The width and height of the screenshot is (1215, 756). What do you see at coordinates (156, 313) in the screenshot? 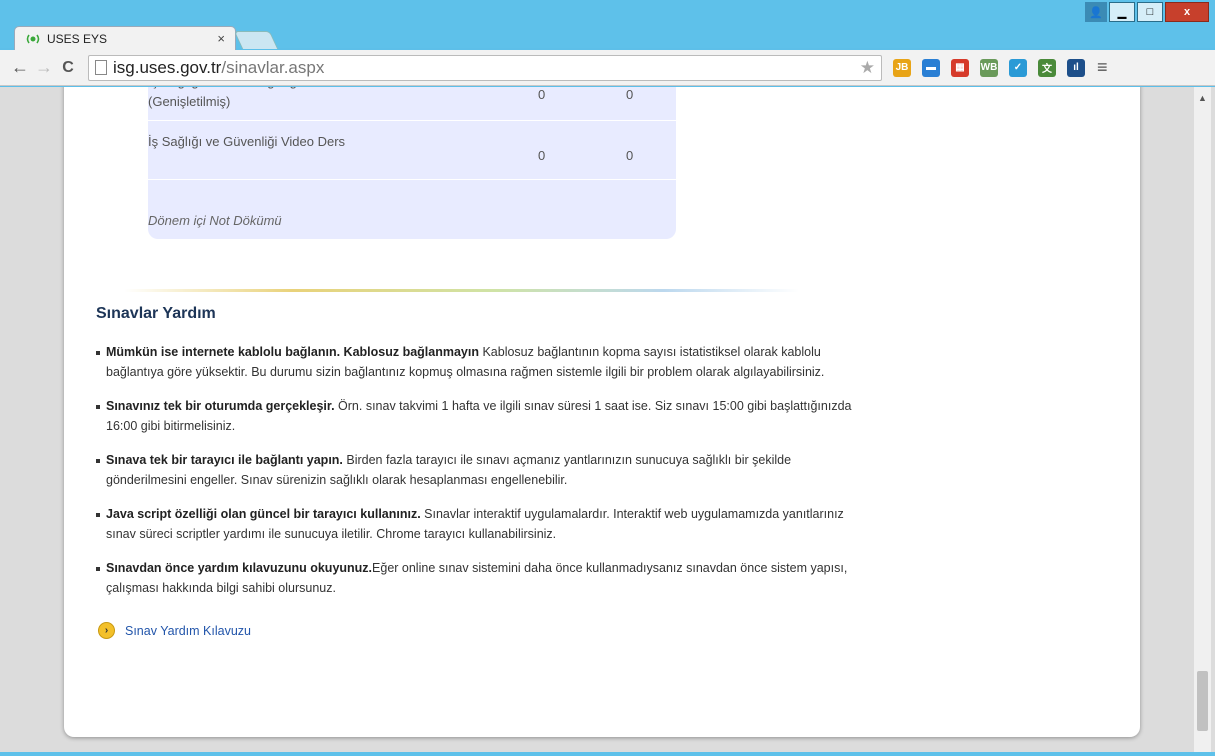
I see `help-section-title: Sınavlar Yardım` at bounding box center [156, 313].